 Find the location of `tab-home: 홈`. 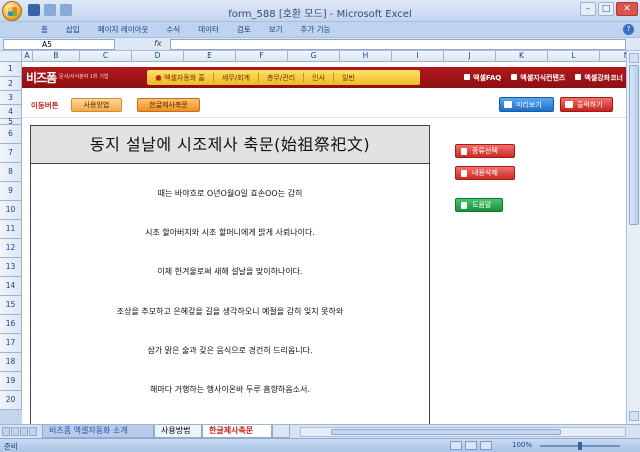

tab-home: 홈 is located at coordinates (44, 29).